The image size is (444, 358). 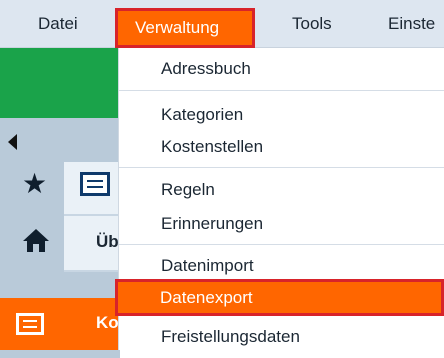 What do you see at coordinates (60, 83) in the screenshot?
I see `header-band` at bounding box center [60, 83].